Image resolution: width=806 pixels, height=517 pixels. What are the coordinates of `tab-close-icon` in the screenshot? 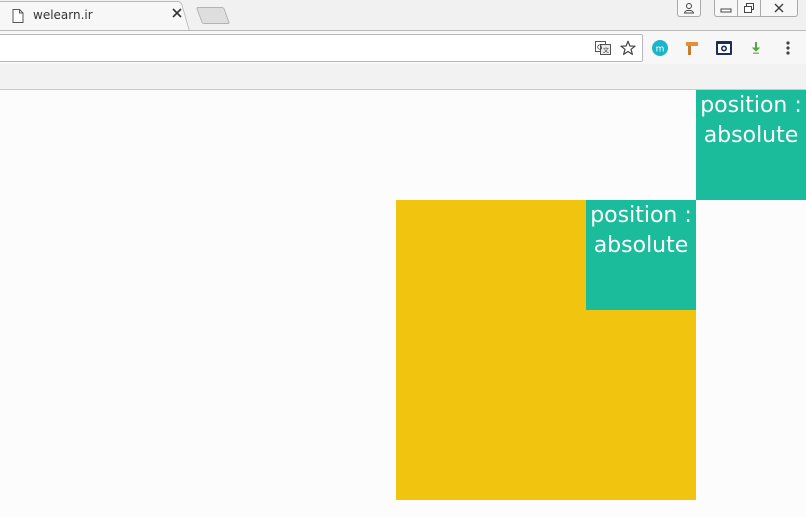 It's located at (177, 14).